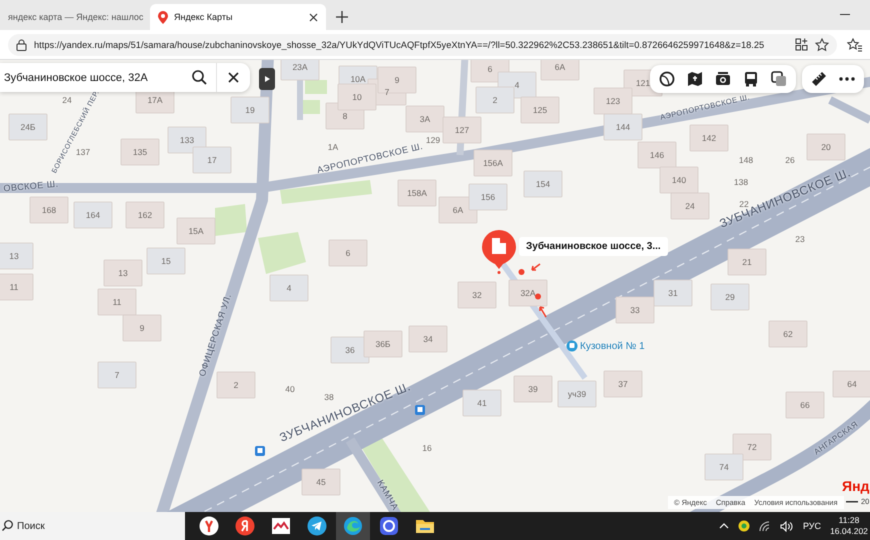 The width and height of the screenshot is (870, 540). I want to click on house-number: 29, so click(730, 297).